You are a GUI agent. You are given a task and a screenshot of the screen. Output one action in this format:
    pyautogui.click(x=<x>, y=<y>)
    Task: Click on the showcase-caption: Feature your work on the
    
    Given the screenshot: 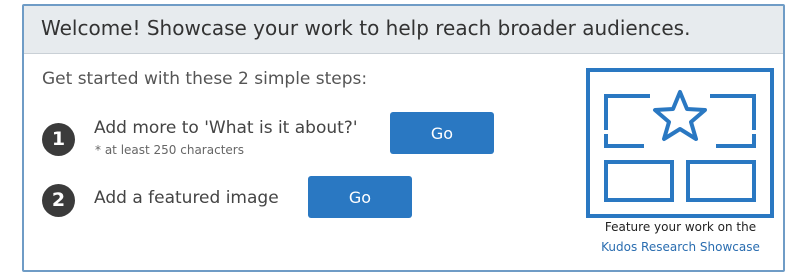 What is the action you would take?
    pyautogui.click(x=680, y=227)
    